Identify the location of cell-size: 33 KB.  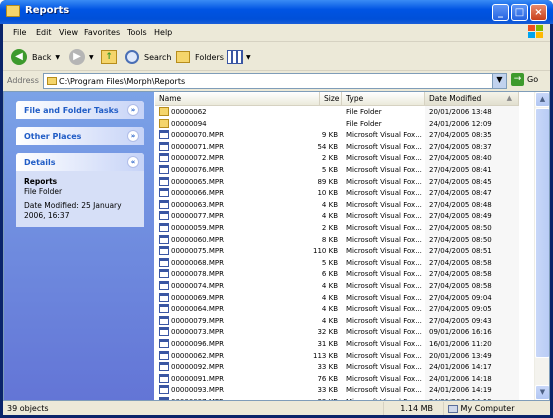
(321, 398).